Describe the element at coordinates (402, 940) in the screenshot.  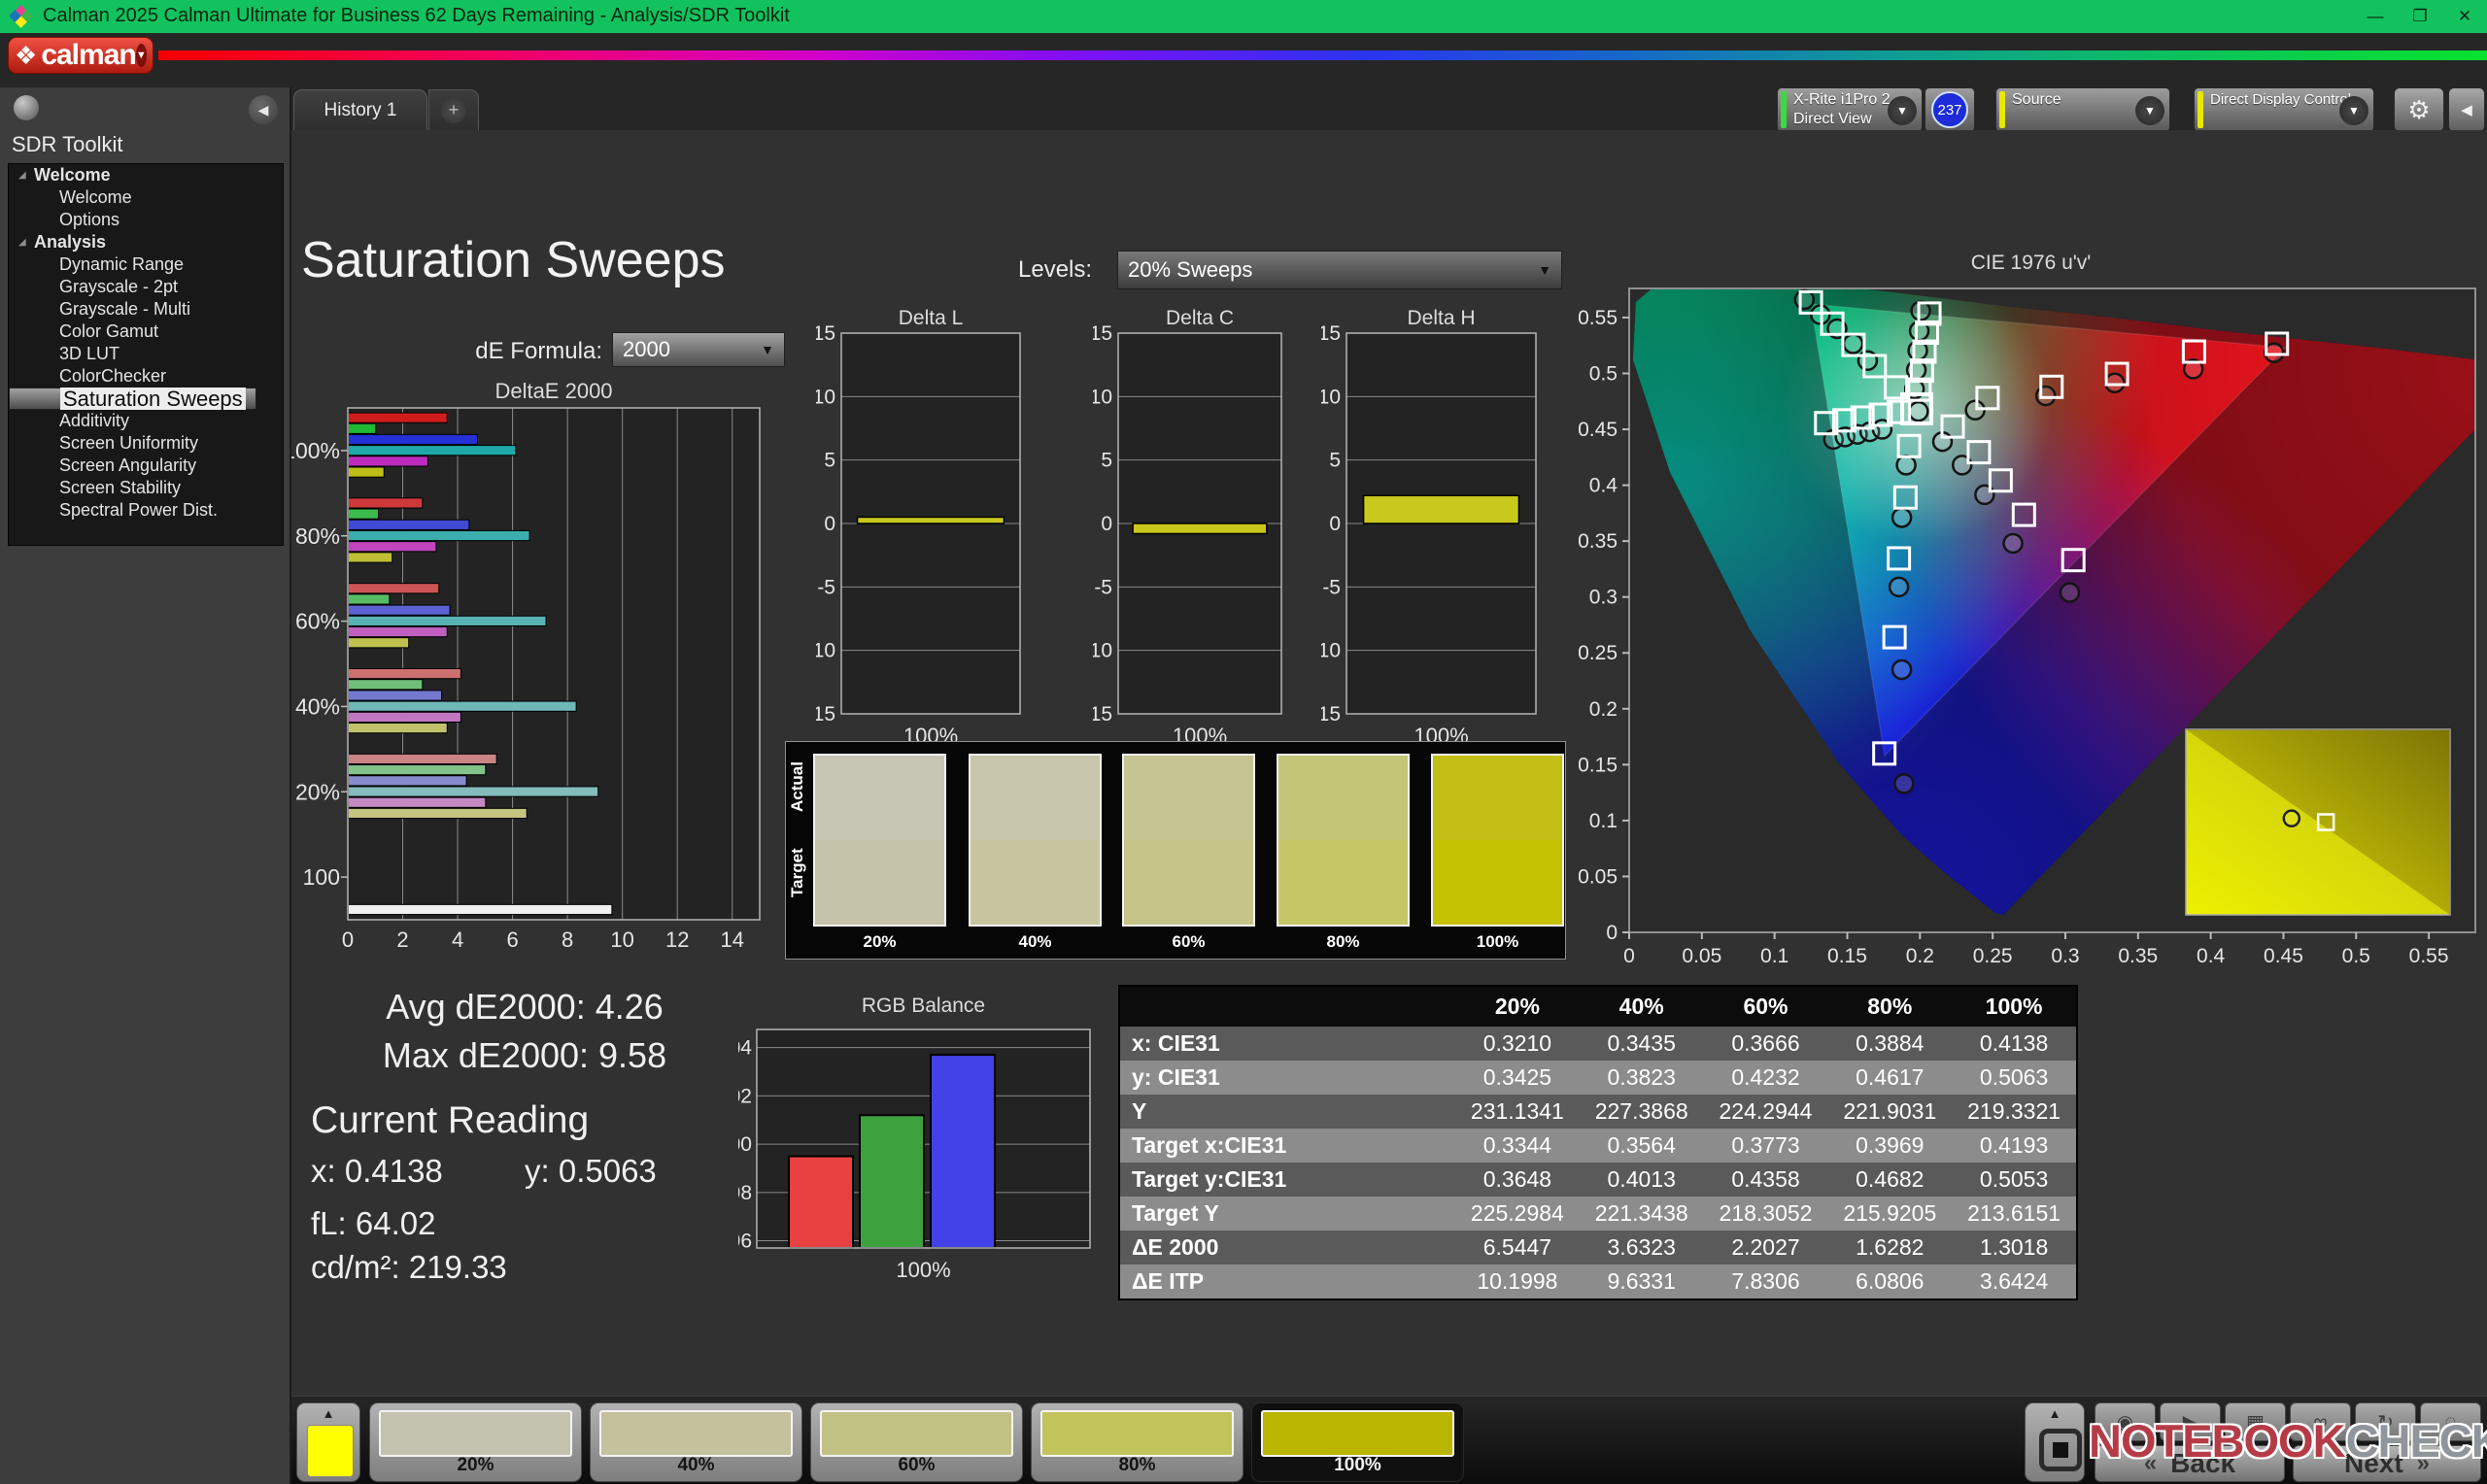
I see `svg-text: 2` at that location.